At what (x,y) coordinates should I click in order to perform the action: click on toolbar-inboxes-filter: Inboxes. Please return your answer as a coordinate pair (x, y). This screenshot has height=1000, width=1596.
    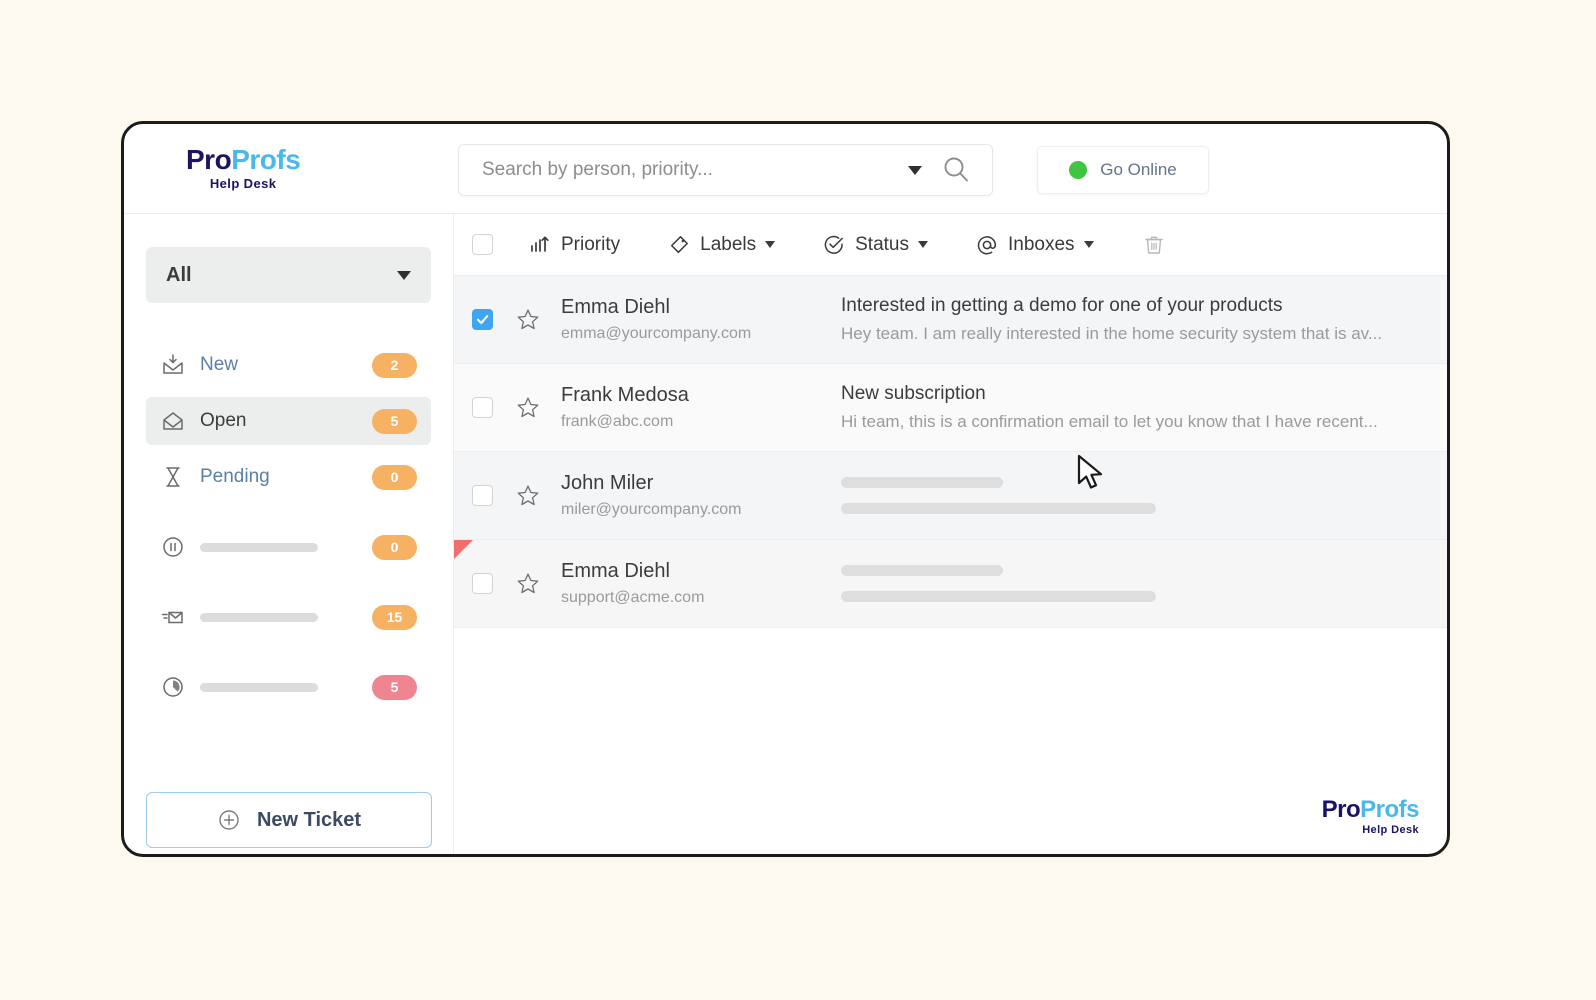
    Looking at the image, I should click on (1035, 245).